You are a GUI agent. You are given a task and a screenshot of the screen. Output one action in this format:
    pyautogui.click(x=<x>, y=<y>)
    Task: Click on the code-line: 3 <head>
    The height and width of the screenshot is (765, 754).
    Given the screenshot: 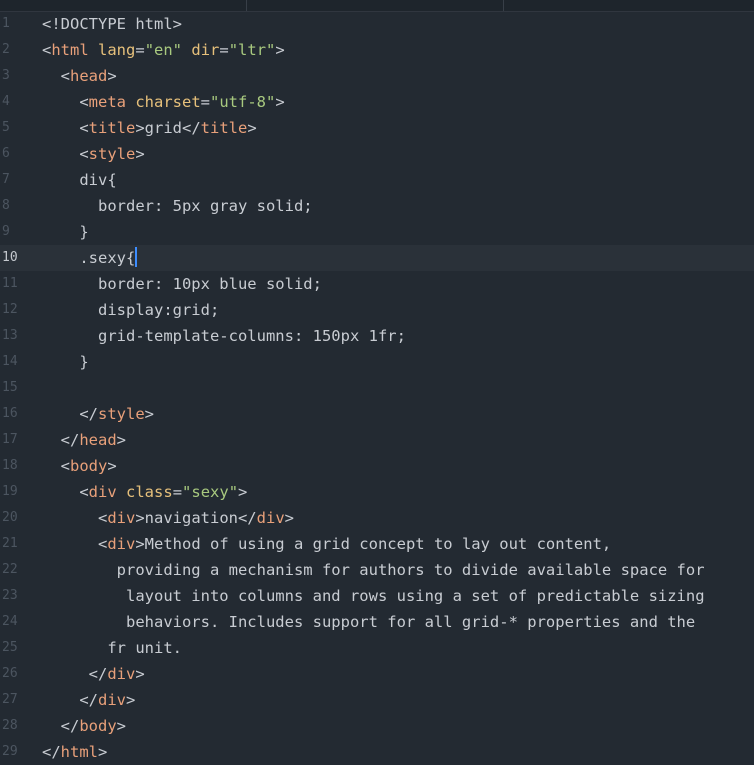 What is the action you would take?
    pyautogui.click(x=377, y=76)
    